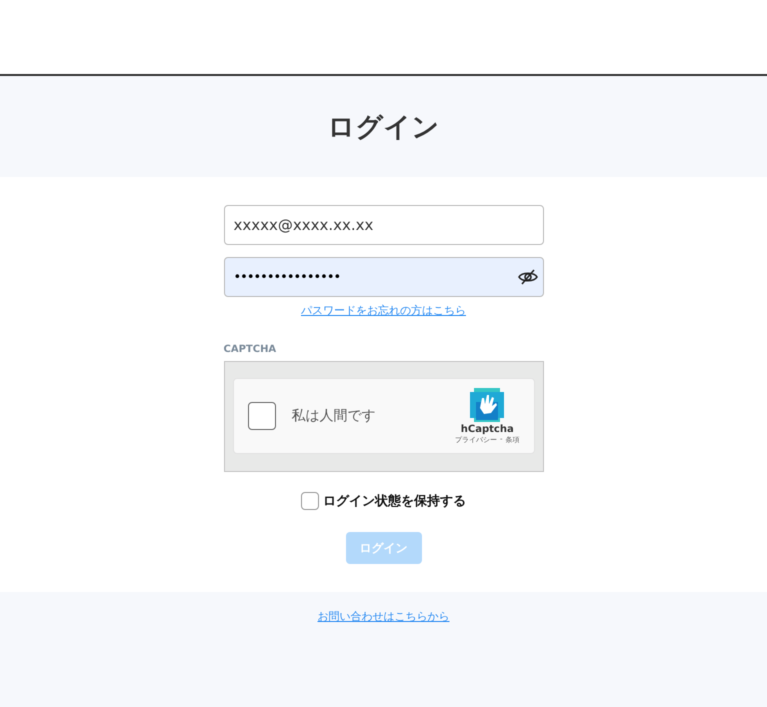 The image size is (767, 707). I want to click on captcha-label: CAPTCHA, so click(251, 349).